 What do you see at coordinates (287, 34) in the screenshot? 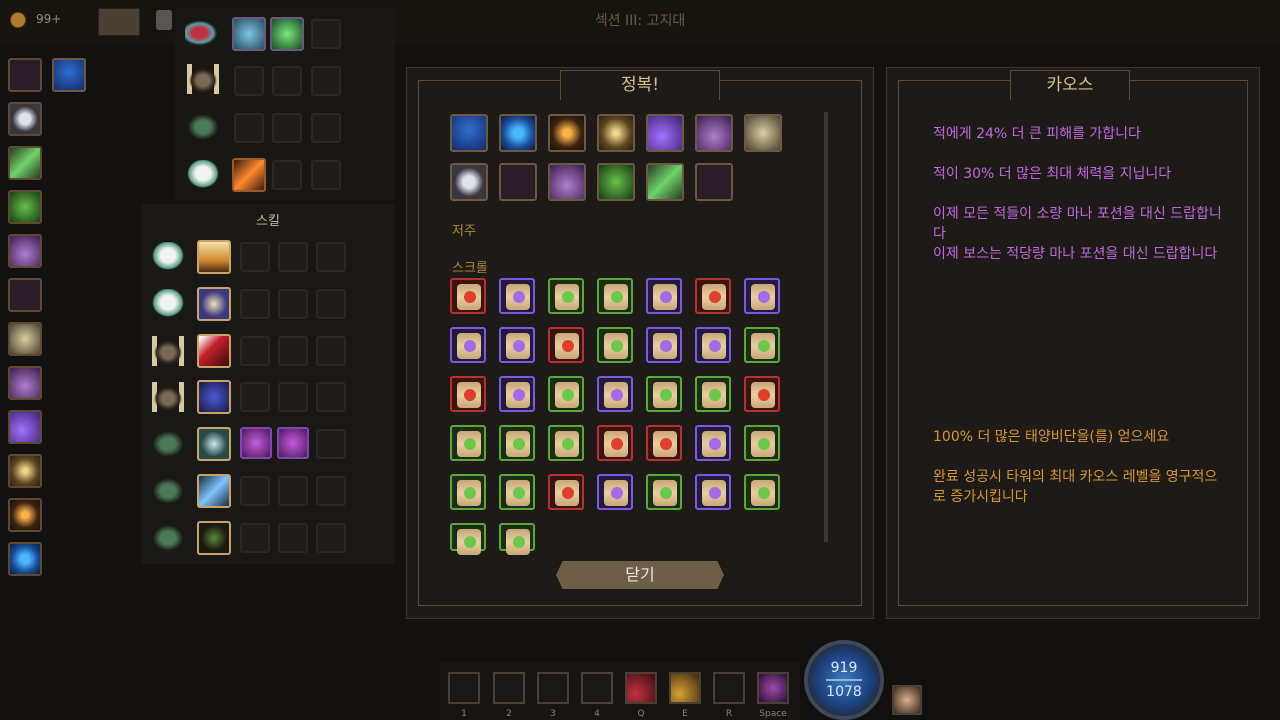
I see `green-gem-icon` at bounding box center [287, 34].